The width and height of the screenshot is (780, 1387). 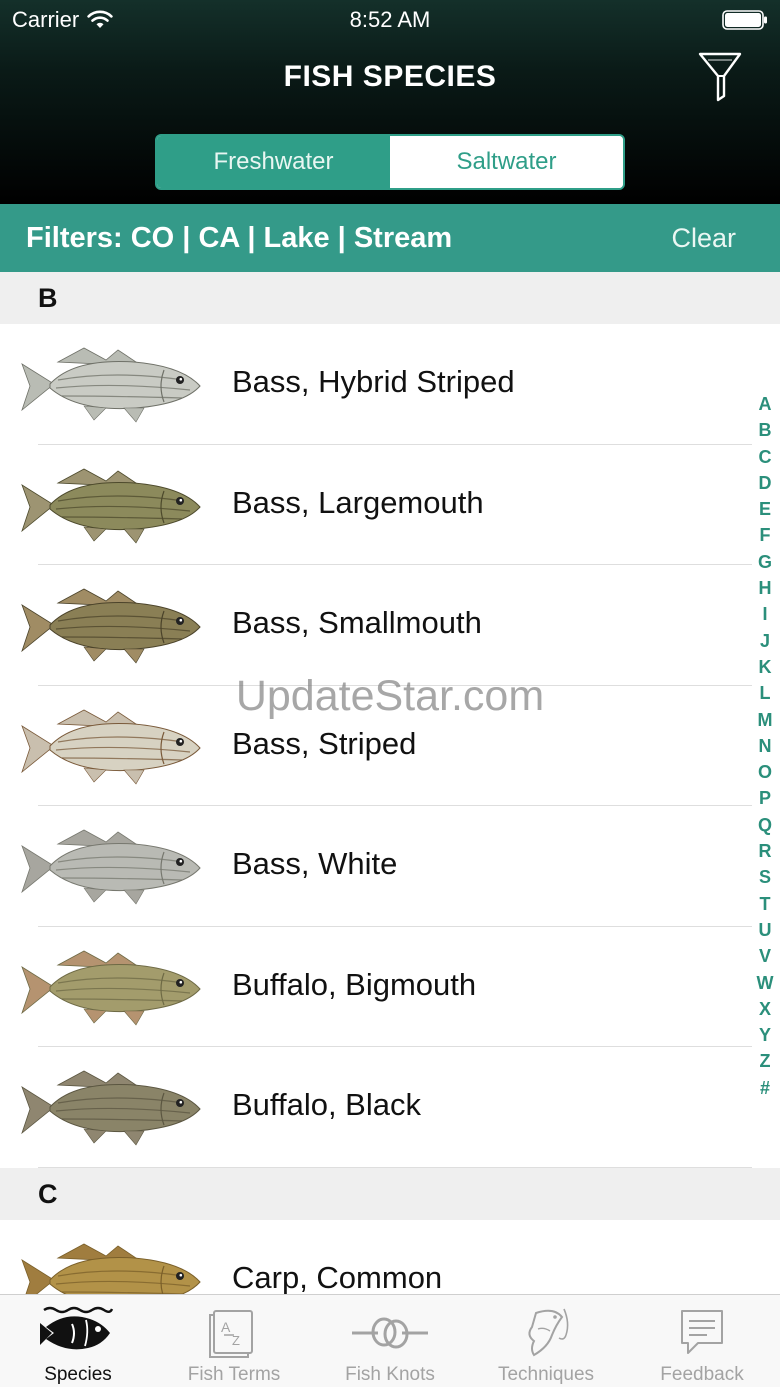 I want to click on species-row: Carp, Common, so click(x=390, y=1257).